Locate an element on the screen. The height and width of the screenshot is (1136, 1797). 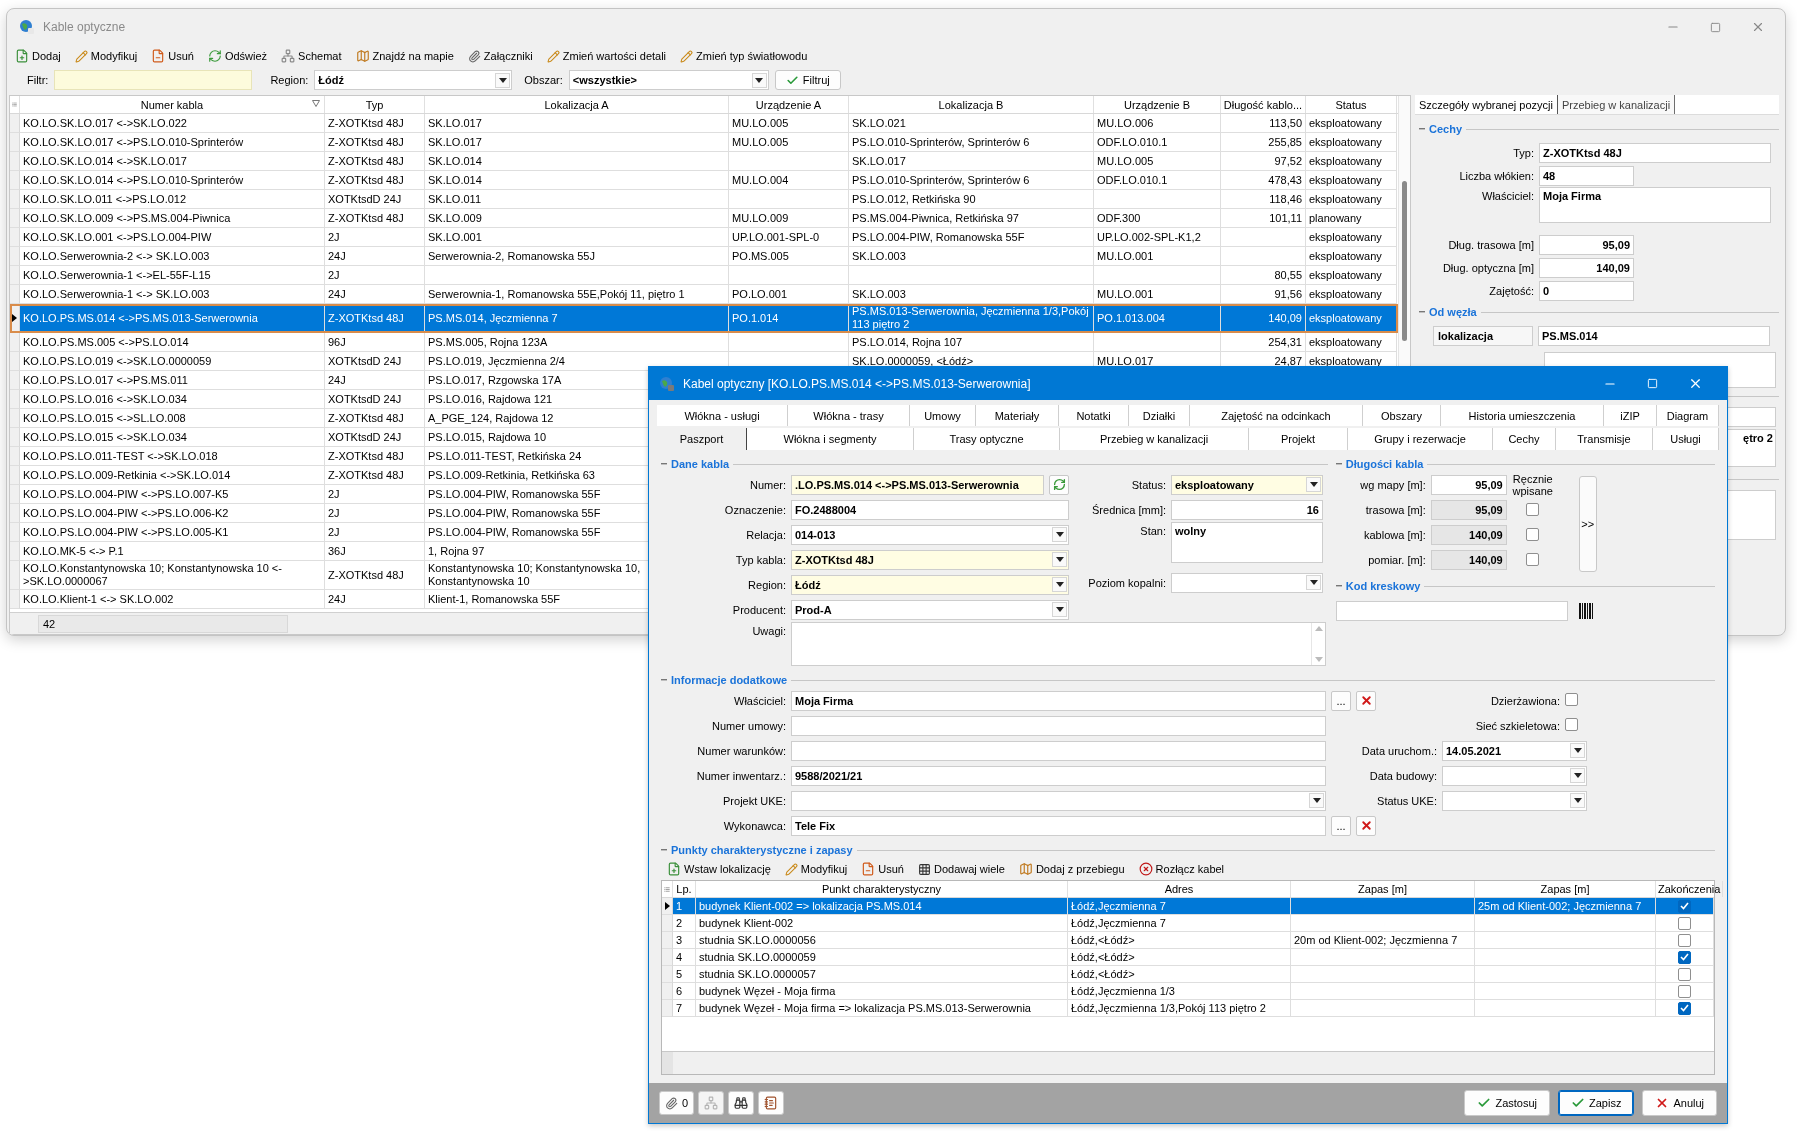
field-label: Projekt UKE: is located at coordinates (754, 800).